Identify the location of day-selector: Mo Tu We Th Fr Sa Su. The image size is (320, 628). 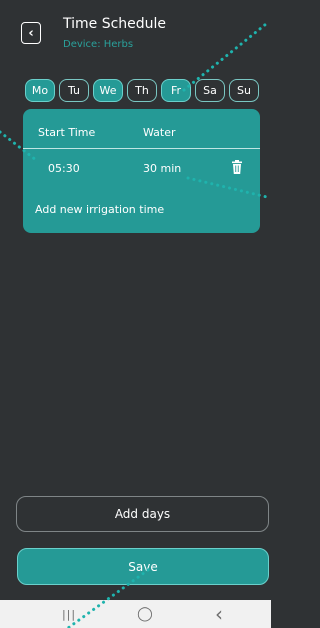
(143, 90).